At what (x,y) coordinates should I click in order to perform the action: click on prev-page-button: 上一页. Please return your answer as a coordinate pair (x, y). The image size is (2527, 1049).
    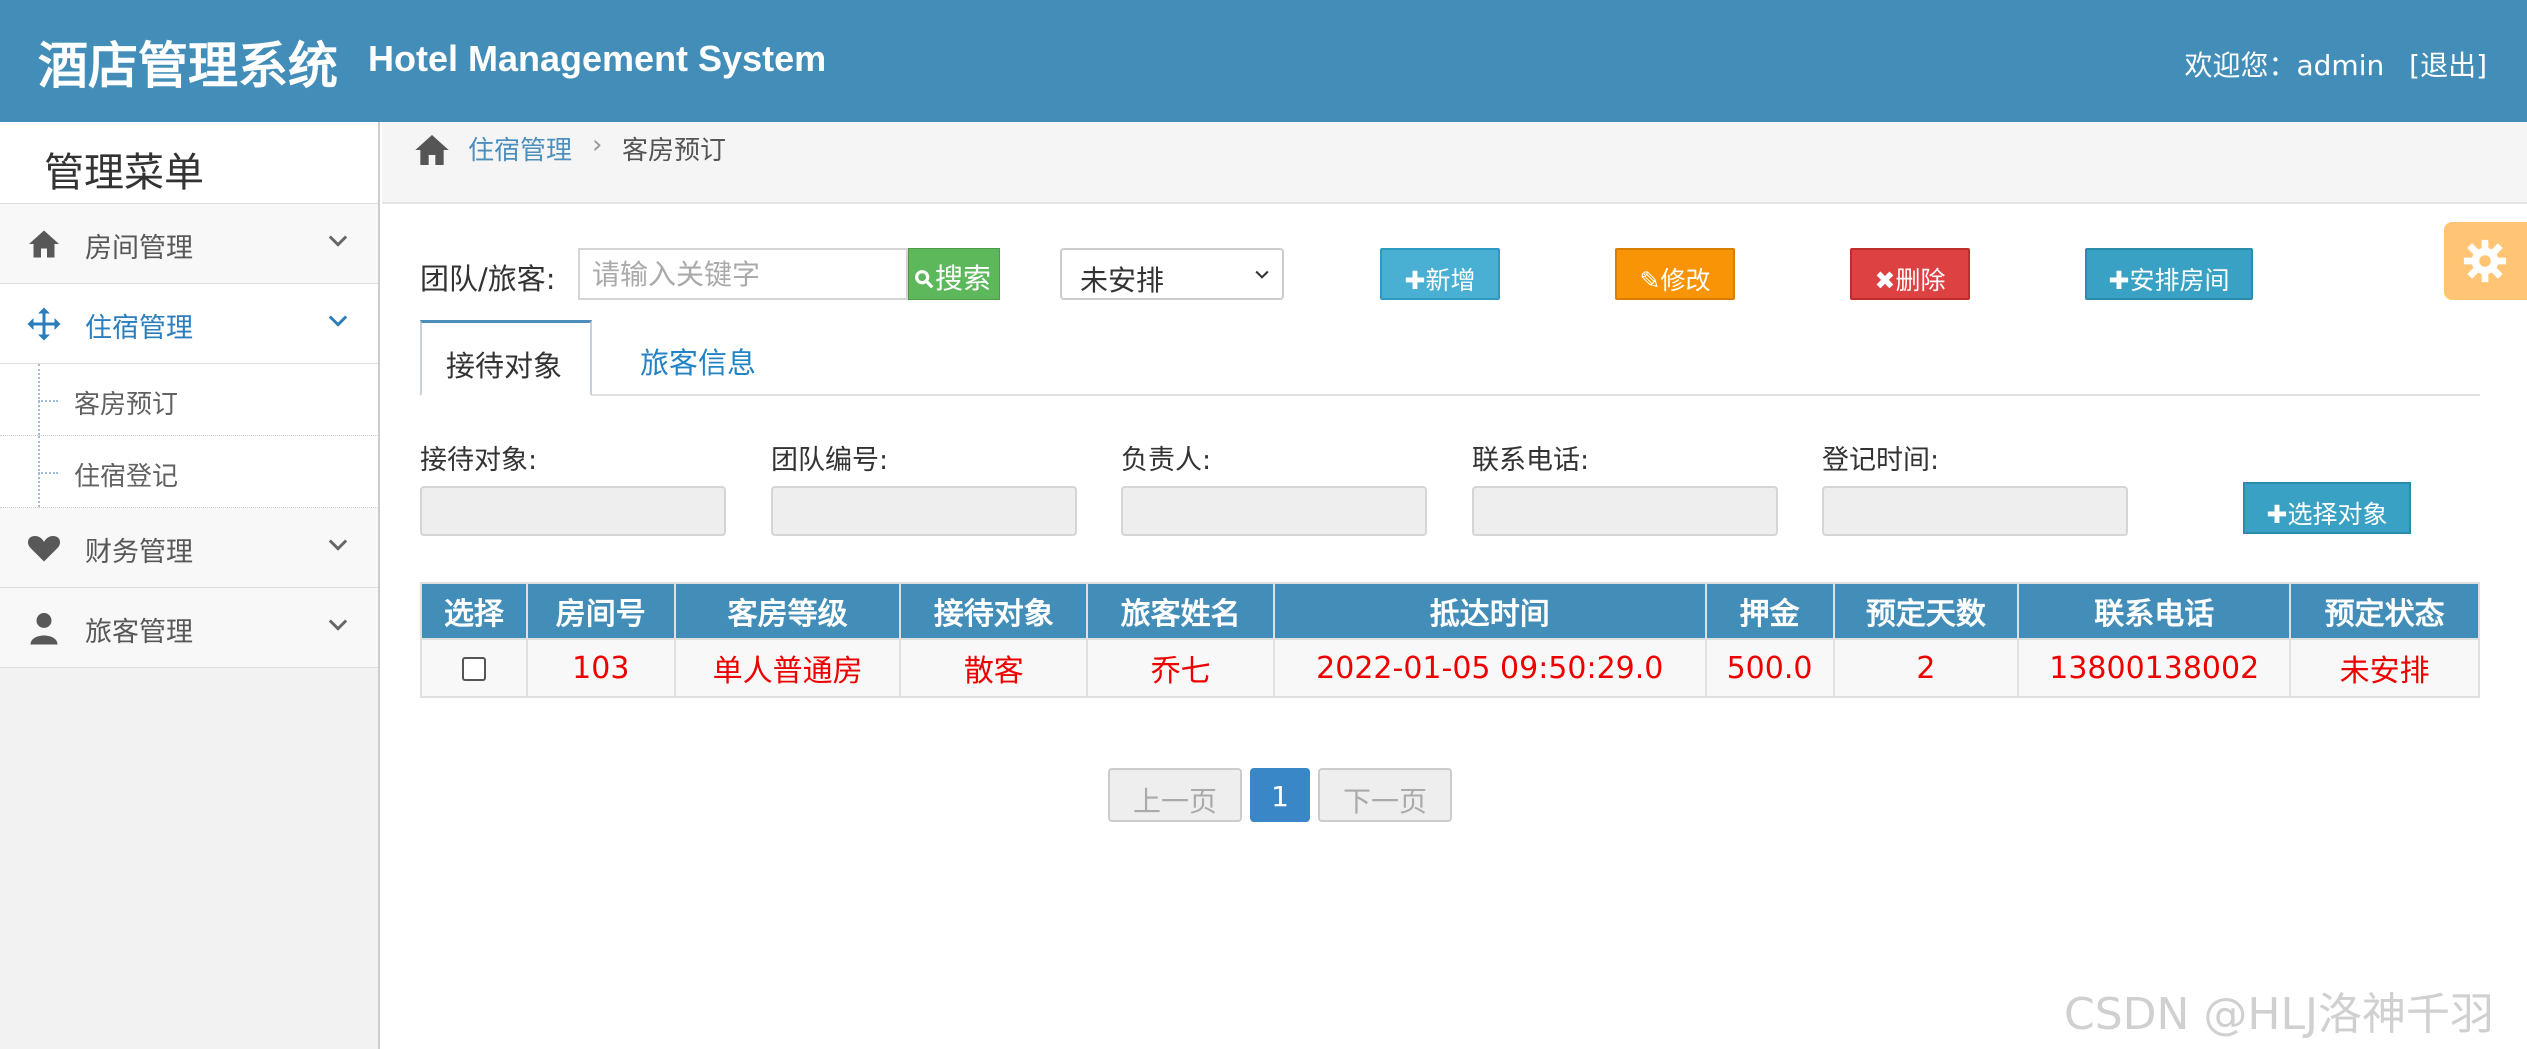
    Looking at the image, I should click on (1175, 795).